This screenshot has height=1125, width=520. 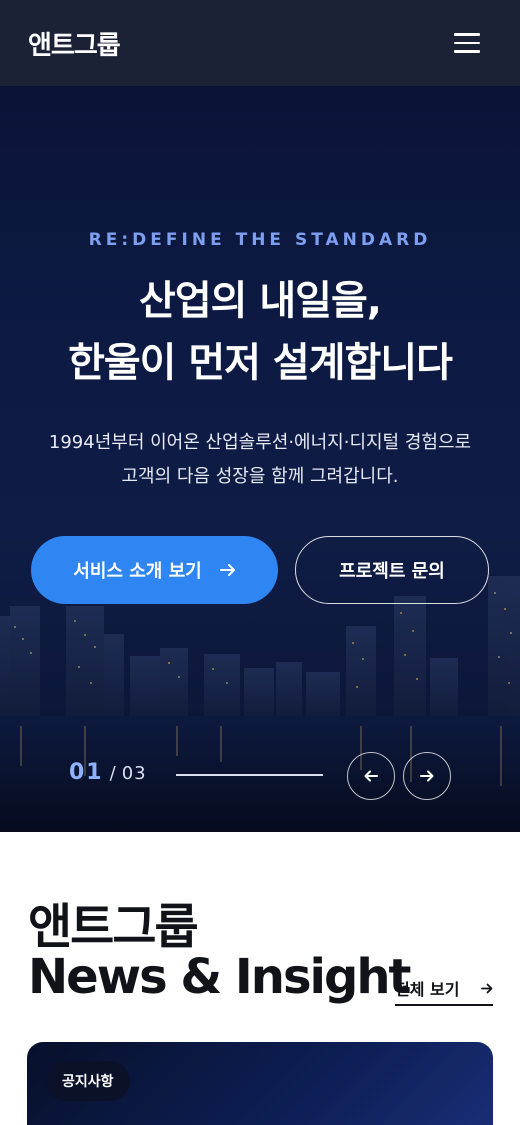 I want to click on news-category-badge: 공지사항, so click(x=88, y=1081).